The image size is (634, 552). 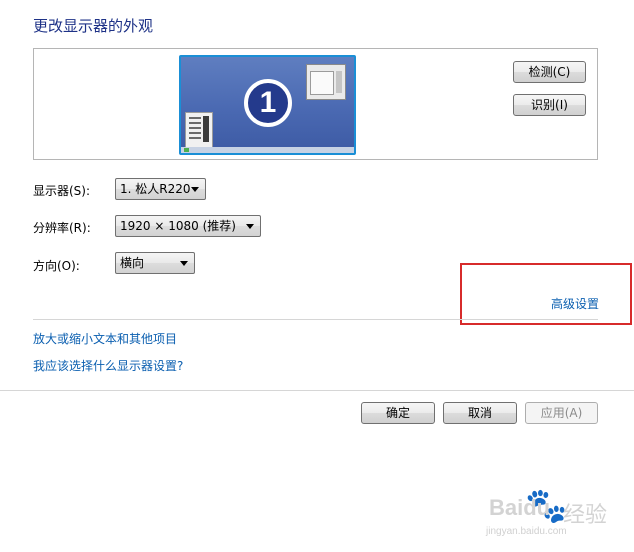 What do you see at coordinates (199, 130) in the screenshot?
I see `sidebar-thumbnail-icon` at bounding box center [199, 130].